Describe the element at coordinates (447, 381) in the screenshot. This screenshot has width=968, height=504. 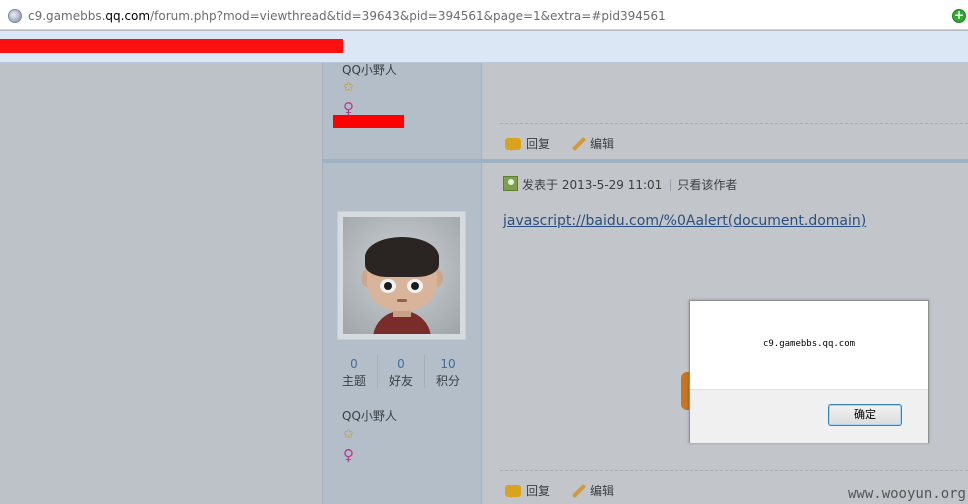
I see `stat-label: 积分` at that location.